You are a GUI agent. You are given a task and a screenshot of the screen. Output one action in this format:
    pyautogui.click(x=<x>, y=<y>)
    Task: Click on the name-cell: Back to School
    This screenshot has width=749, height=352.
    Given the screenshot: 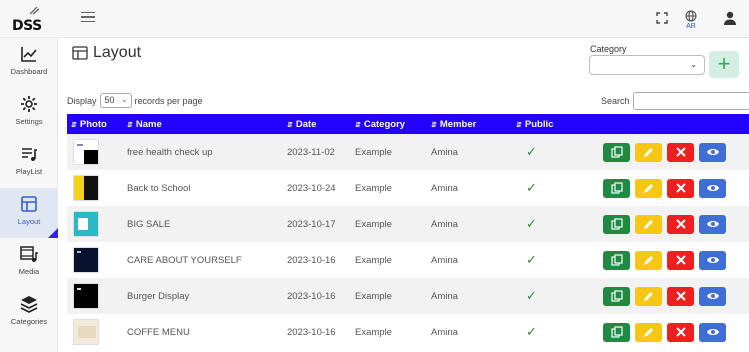 What is the action you would take?
    pyautogui.click(x=159, y=188)
    